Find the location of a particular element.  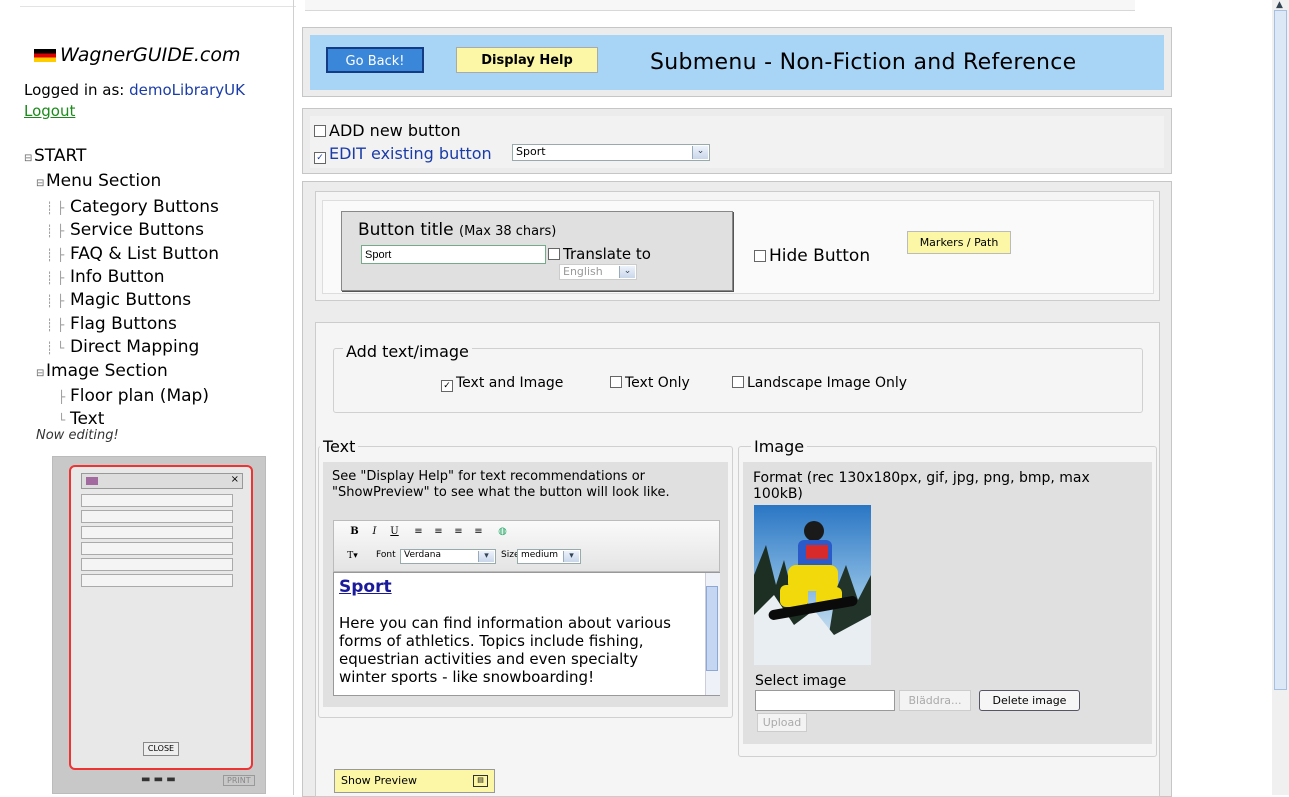

upload-button: Upload is located at coordinates (782, 722).